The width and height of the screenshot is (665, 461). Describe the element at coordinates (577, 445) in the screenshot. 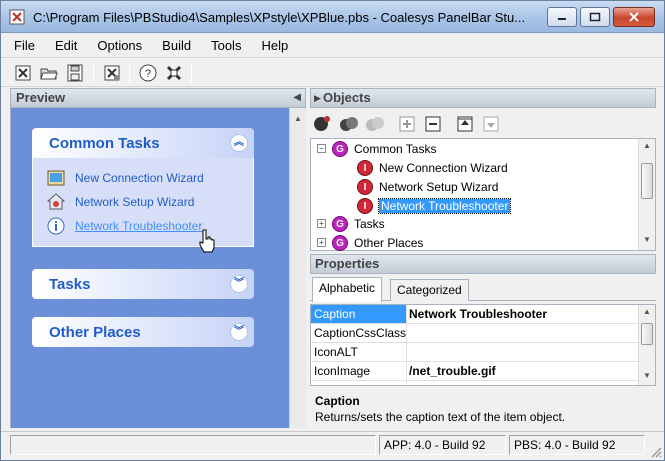

I see `status-pbs-version: PBS: 4.0 - Build 92` at that location.